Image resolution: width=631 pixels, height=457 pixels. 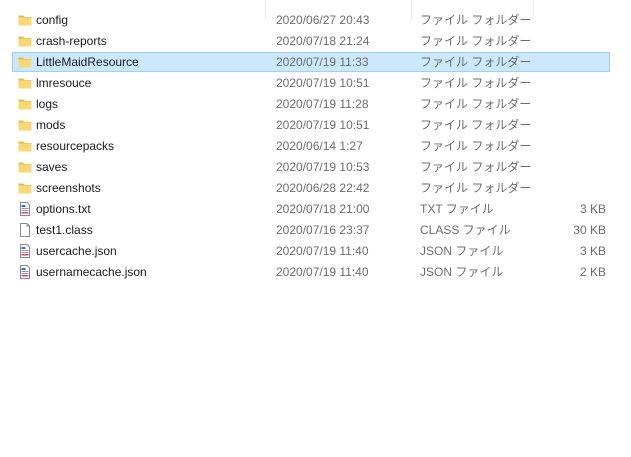 I want to click on file-date-modified: 2020/07/19 10:53, so click(x=323, y=167).